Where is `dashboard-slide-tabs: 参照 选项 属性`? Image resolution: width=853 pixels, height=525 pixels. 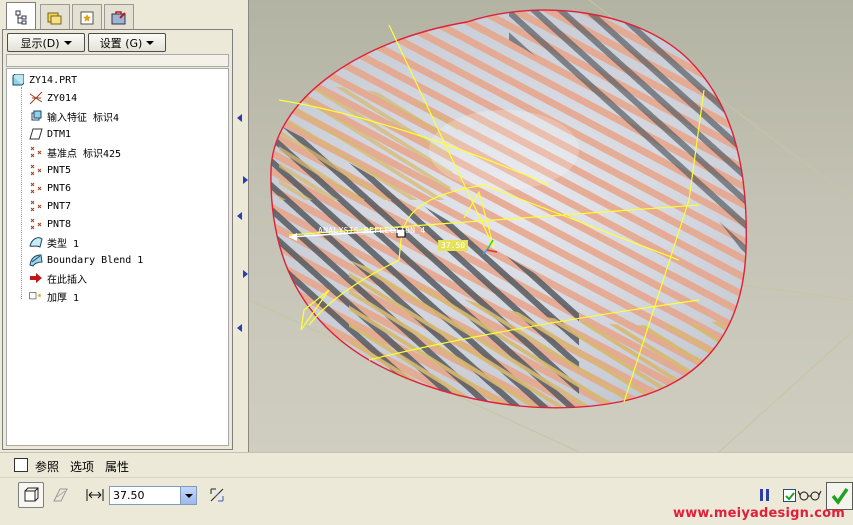 dashboard-slide-tabs: 参照 选项 属性 is located at coordinates (426, 464).